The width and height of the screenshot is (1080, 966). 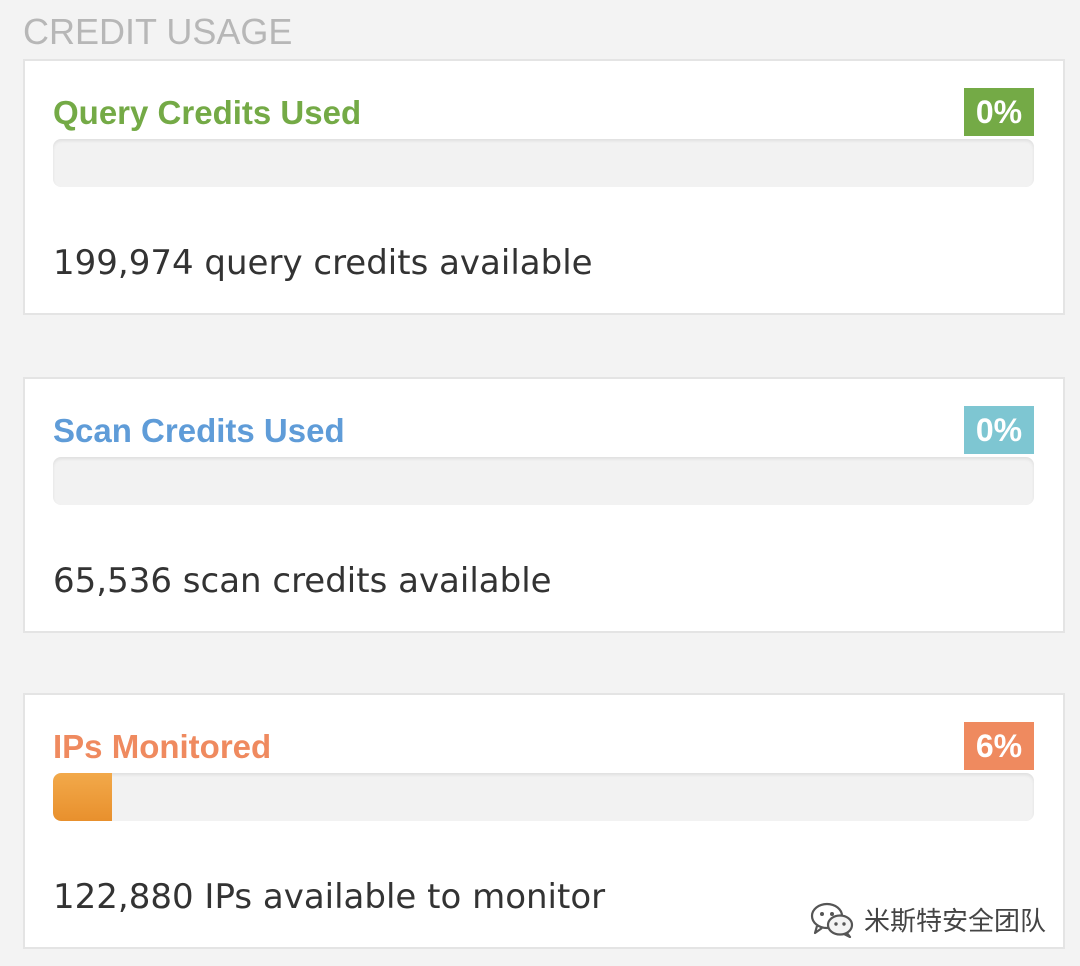 I want to click on query-credits-progress-bar, so click(x=543, y=163).